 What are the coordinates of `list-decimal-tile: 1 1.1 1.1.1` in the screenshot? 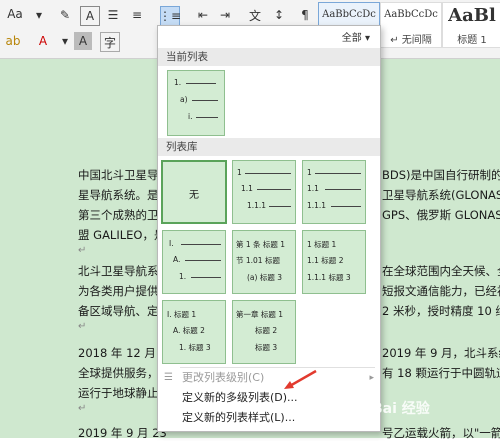 It's located at (334, 192).